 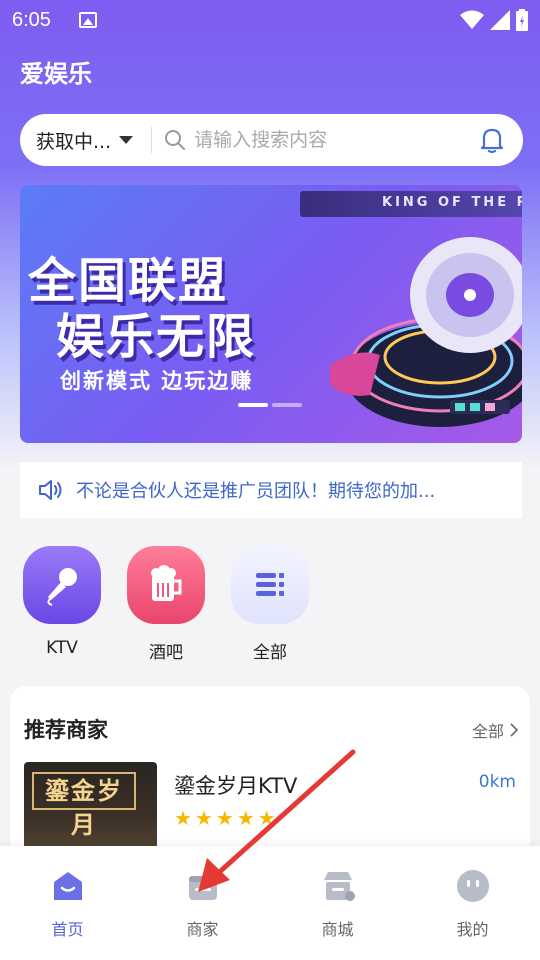 What do you see at coordinates (337, 929) in the screenshot?
I see `tab-label: 商城` at bounding box center [337, 929].